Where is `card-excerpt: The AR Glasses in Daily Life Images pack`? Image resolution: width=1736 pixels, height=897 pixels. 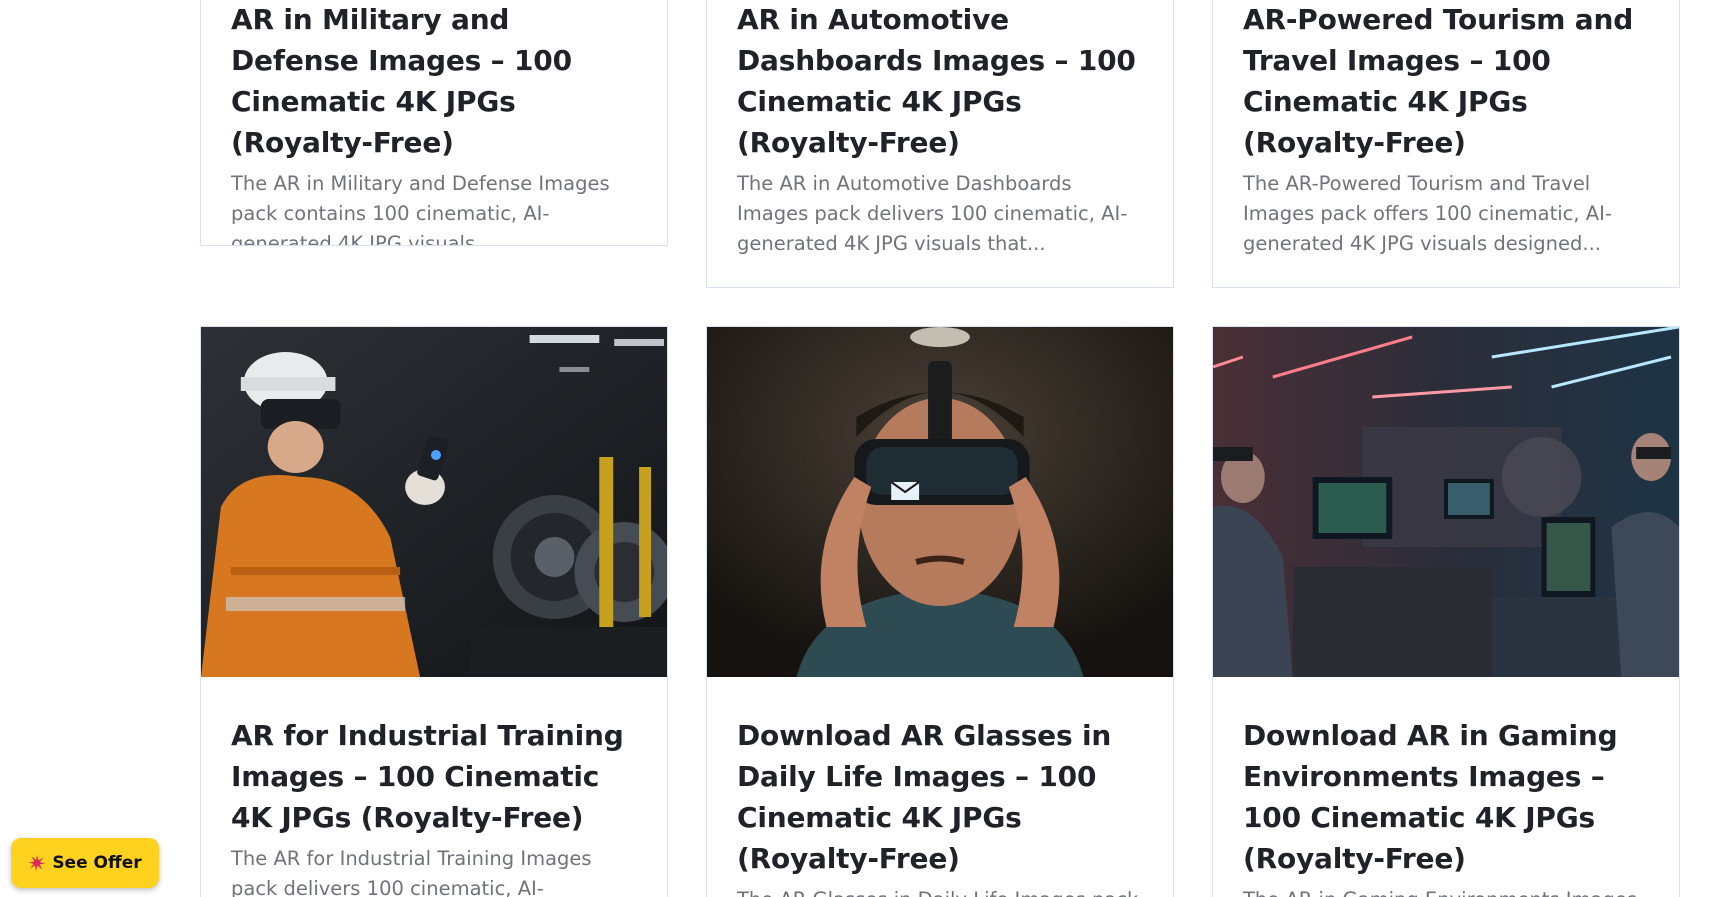 card-excerpt: The AR Glasses in Daily Life Images pack is located at coordinates (940, 891).